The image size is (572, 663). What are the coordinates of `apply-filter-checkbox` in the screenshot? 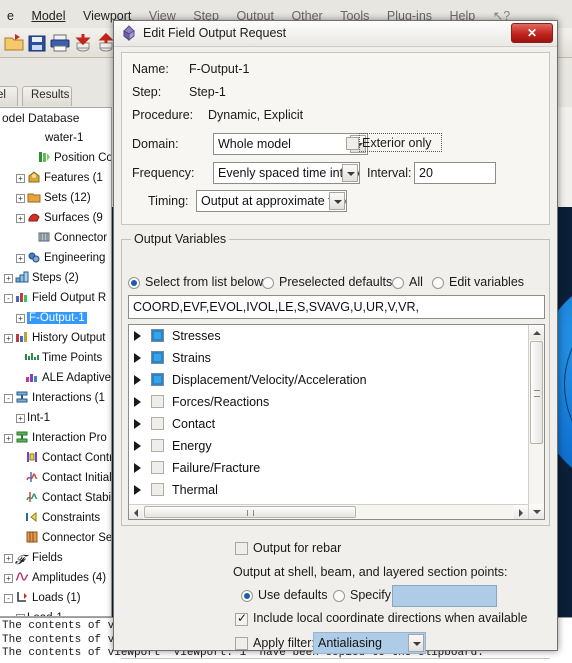 It's located at (241, 643).